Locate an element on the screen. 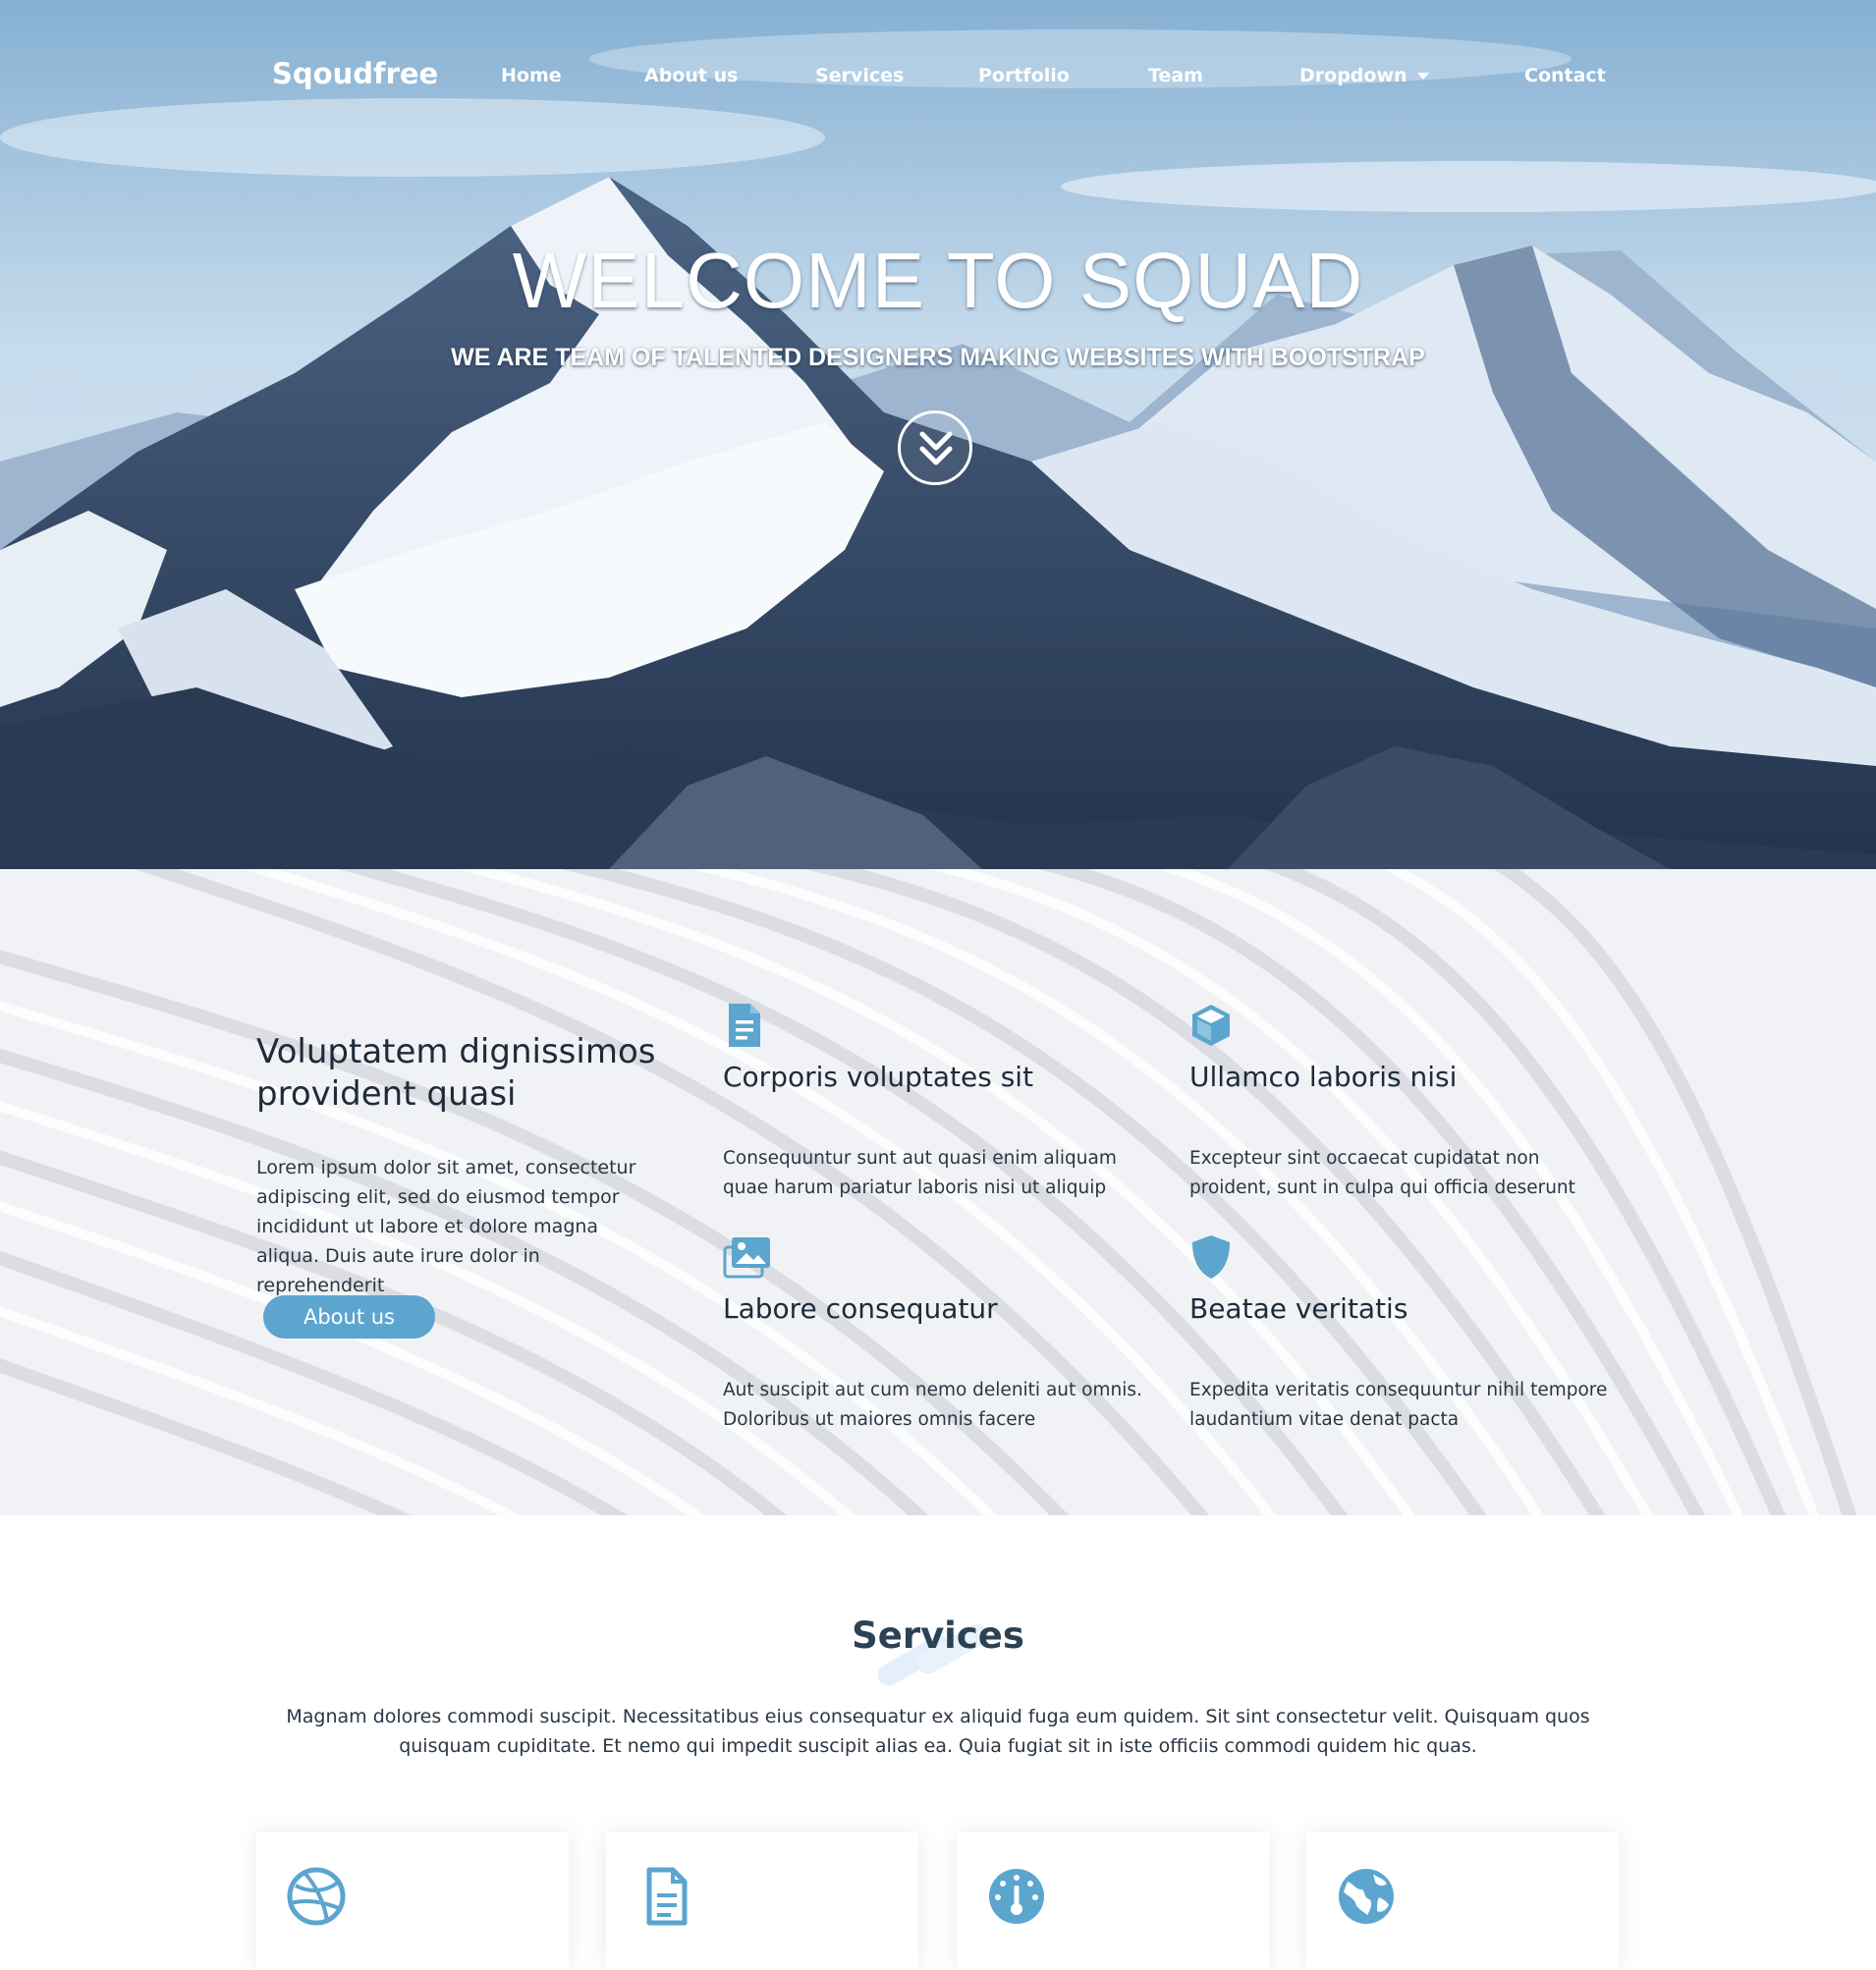 The width and height of the screenshot is (1876, 1970). services-title: Services is located at coordinates (938, 1635).